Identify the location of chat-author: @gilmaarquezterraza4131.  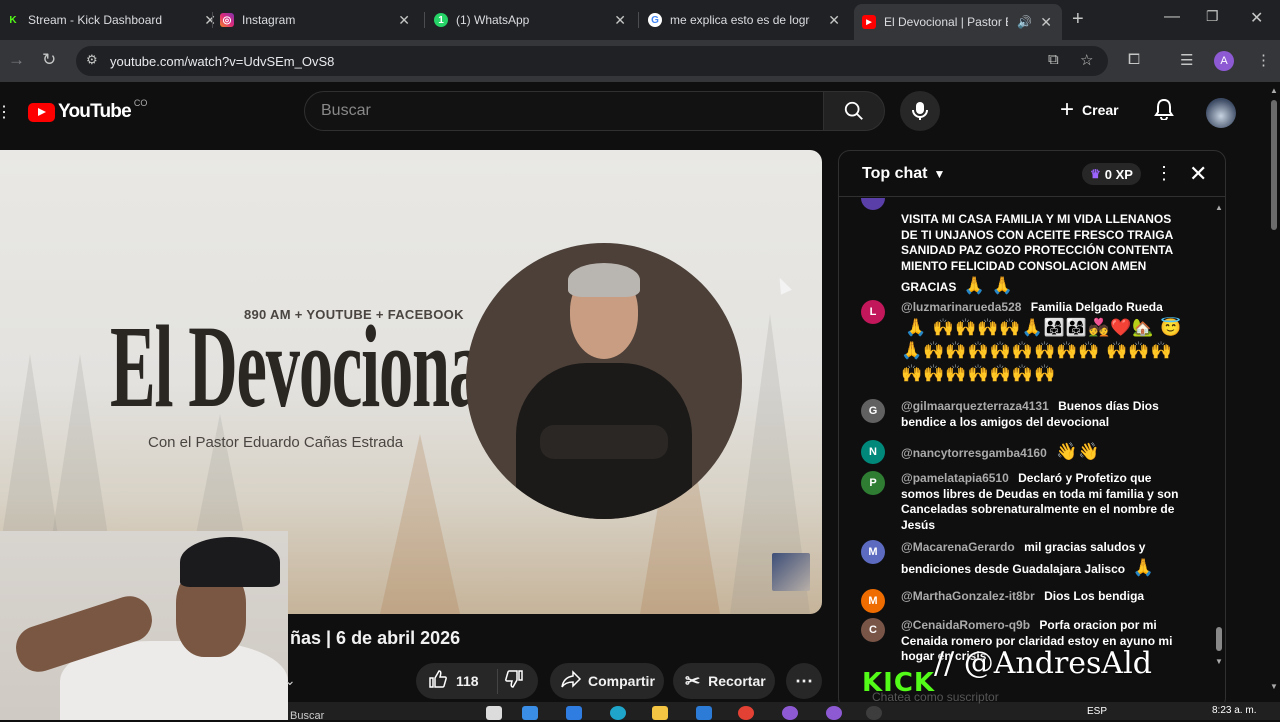
(975, 406).